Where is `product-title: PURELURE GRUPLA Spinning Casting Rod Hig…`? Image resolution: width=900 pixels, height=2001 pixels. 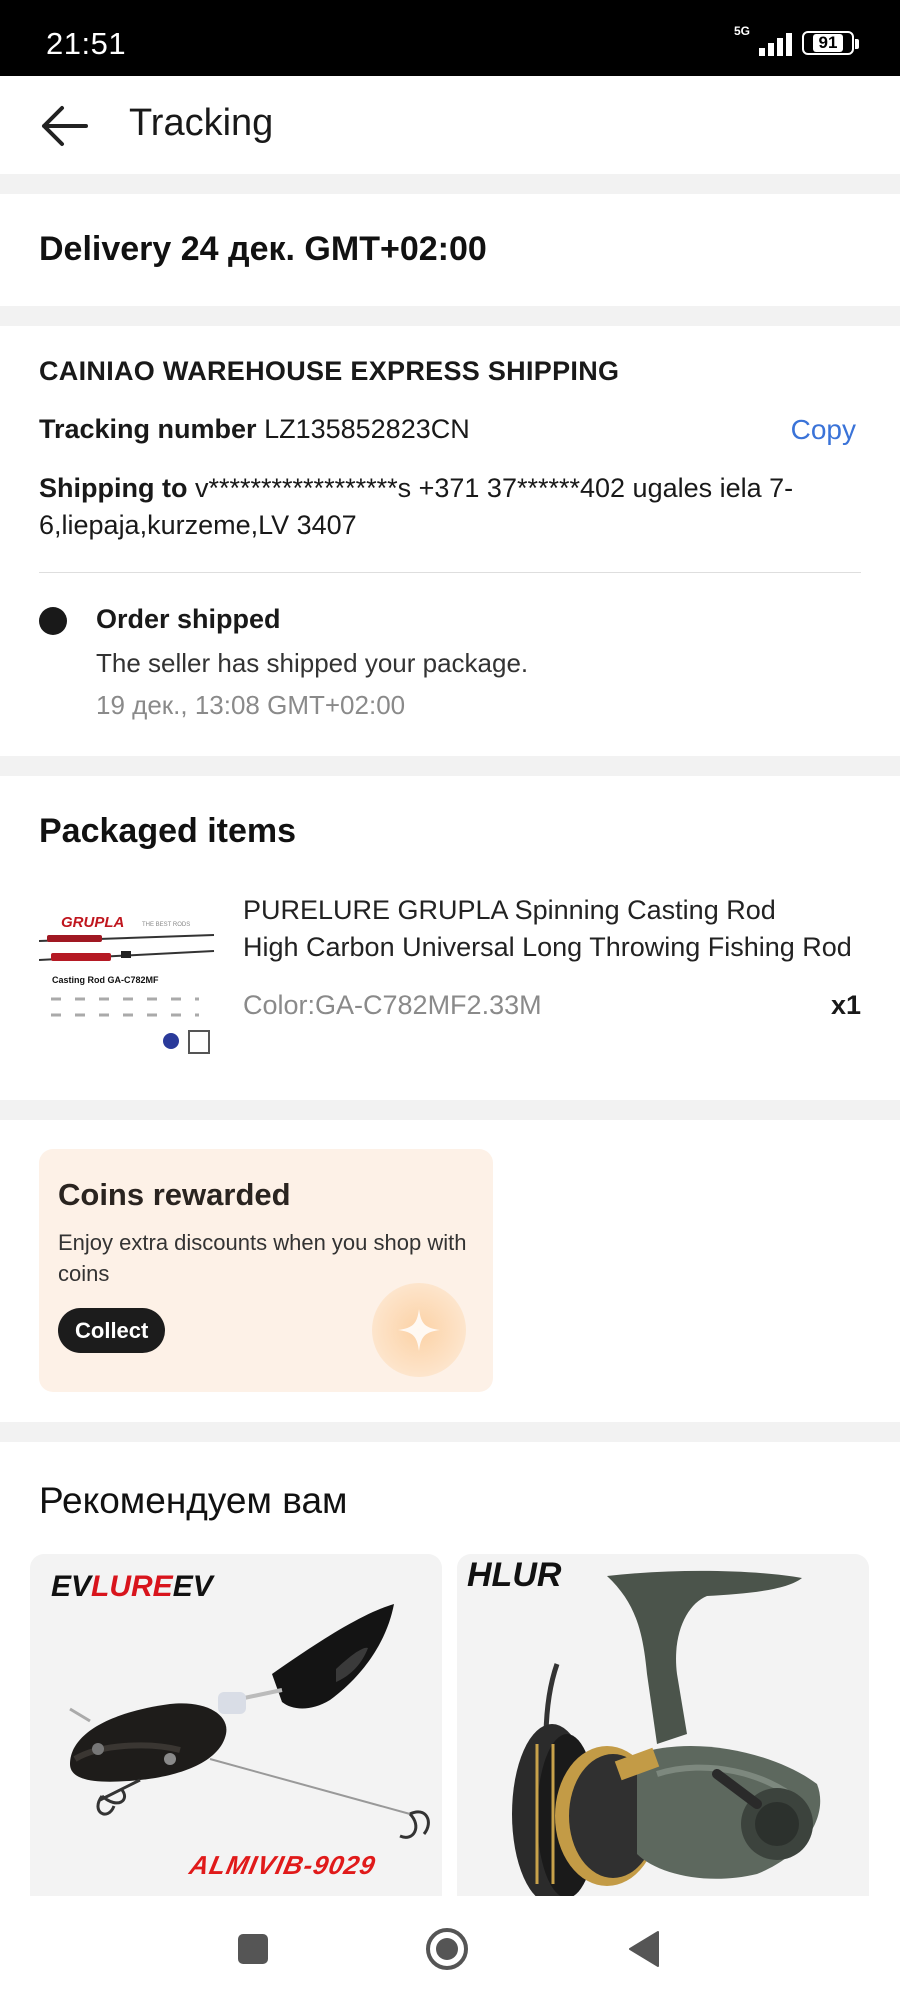 product-title: PURELURE GRUPLA Spinning Casting Rod Hig… is located at coordinates (553, 929).